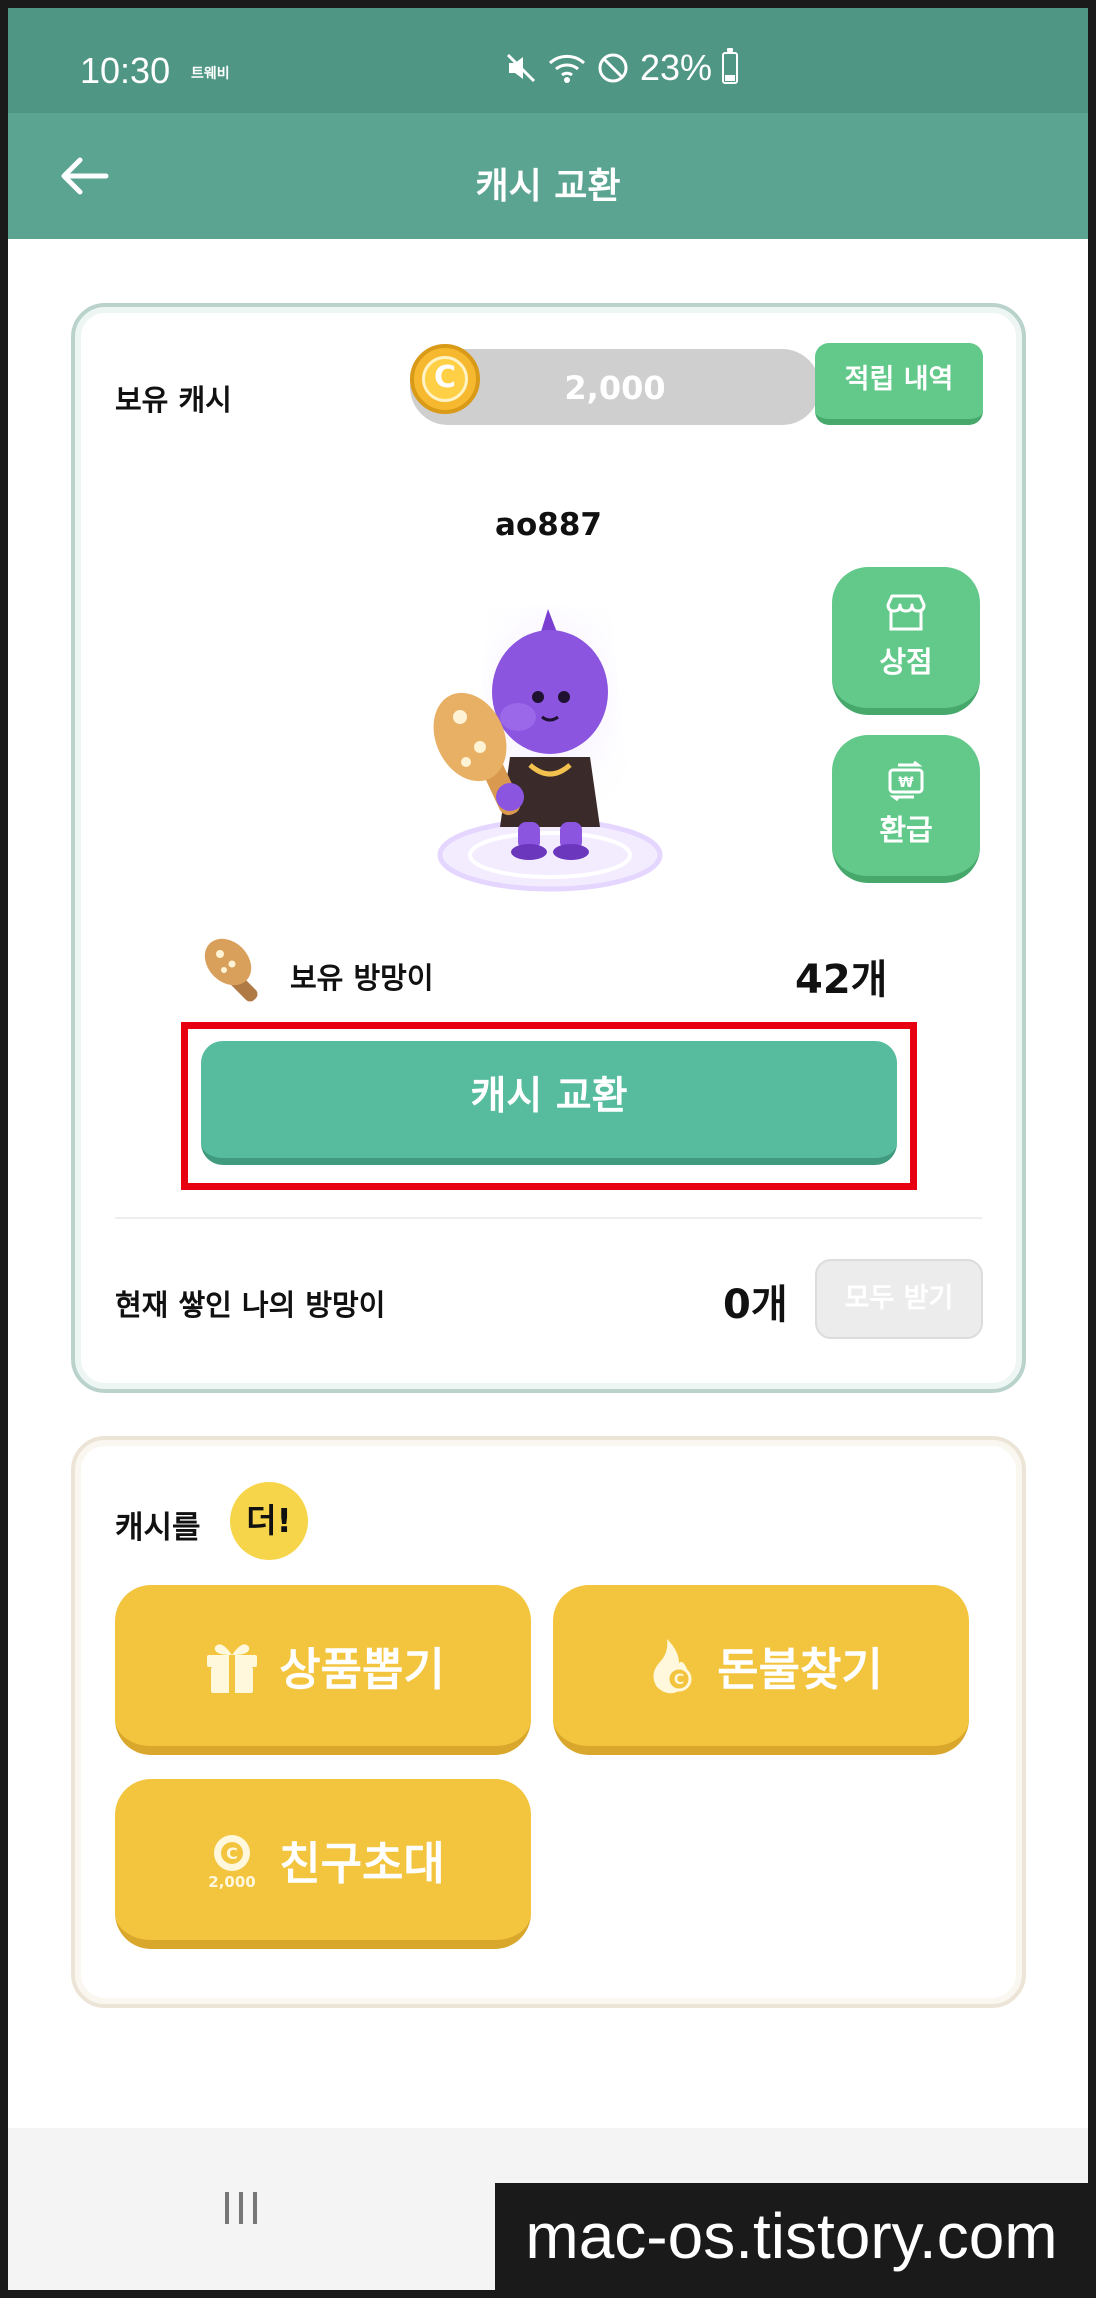 Image resolution: width=1096 pixels, height=2298 pixels. I want to click on coin-icon: C, so click(445, 379).